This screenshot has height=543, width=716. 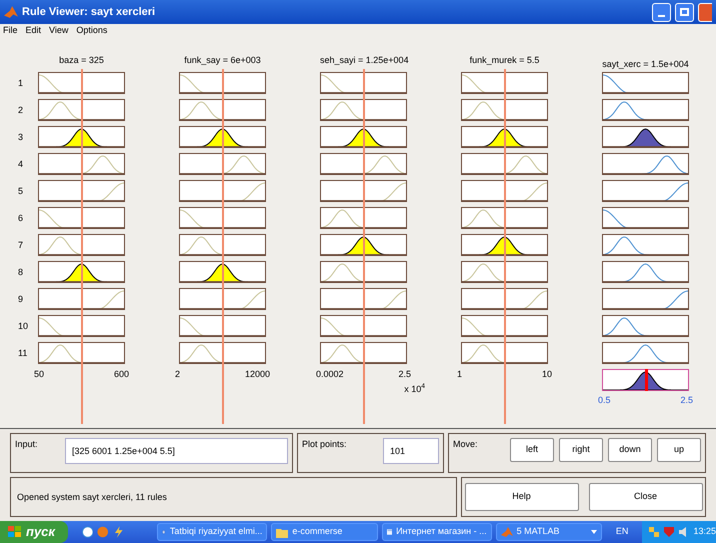 What do you see at coordinates (363, 60) in the screenshot?
I see `variable-label: seh_sayi = 1.25e+004` at bounding box center [363, 60].